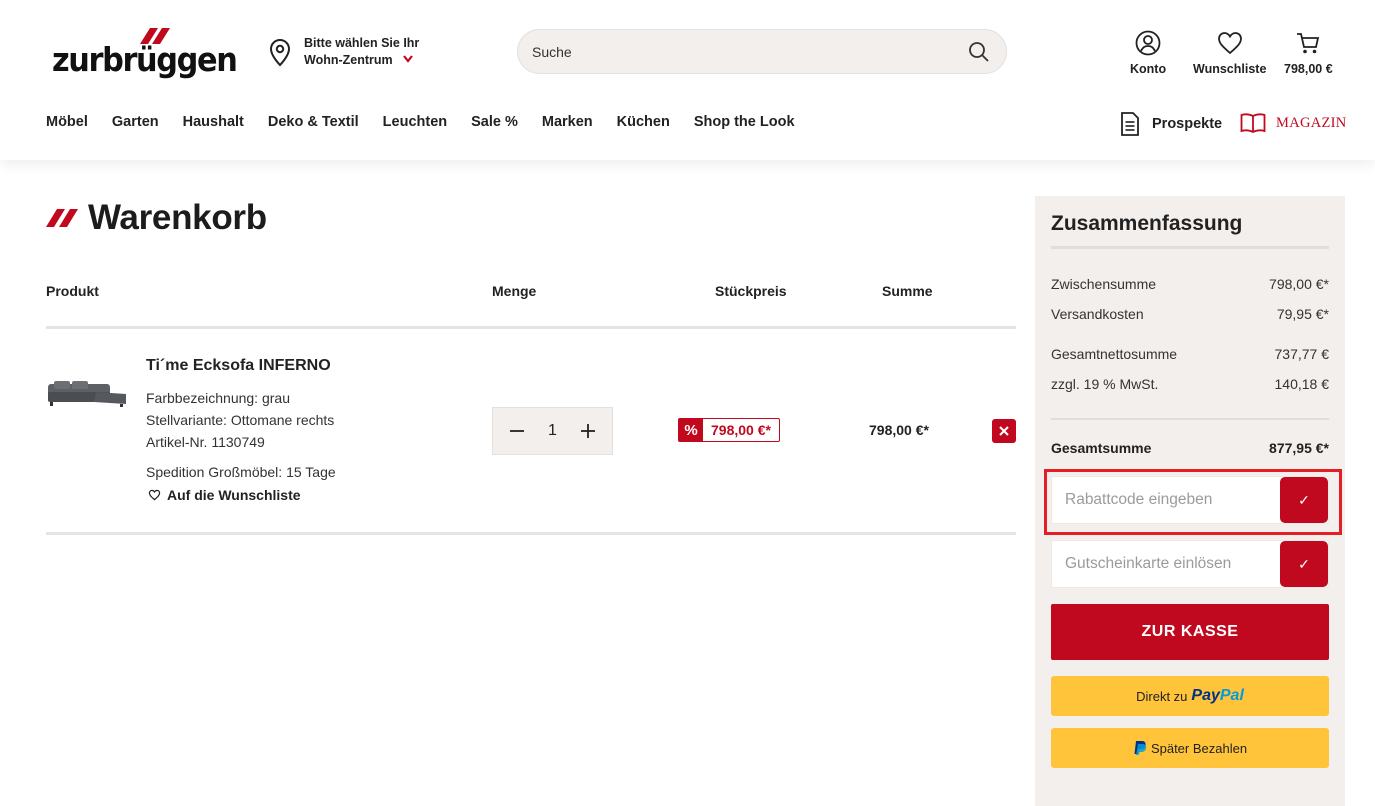  I want to click on page-title: Warenkorb, so click(156, 218).